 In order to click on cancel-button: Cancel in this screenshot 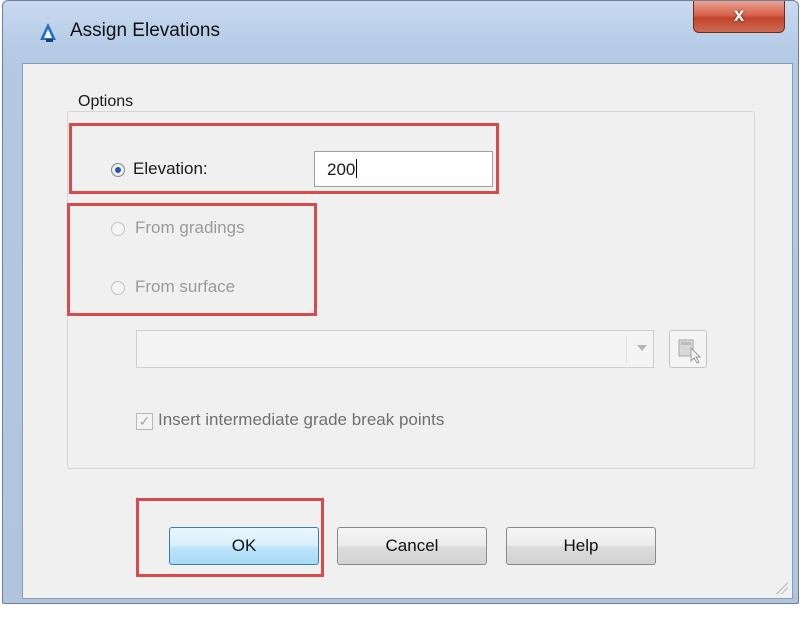, I will do `click(412, 546)`.